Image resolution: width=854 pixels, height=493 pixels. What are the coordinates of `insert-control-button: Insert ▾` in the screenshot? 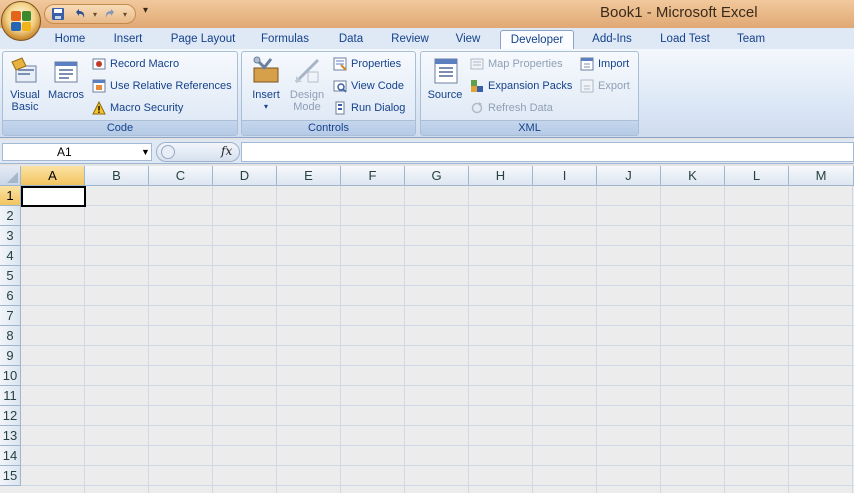 It's located at (266, 84).